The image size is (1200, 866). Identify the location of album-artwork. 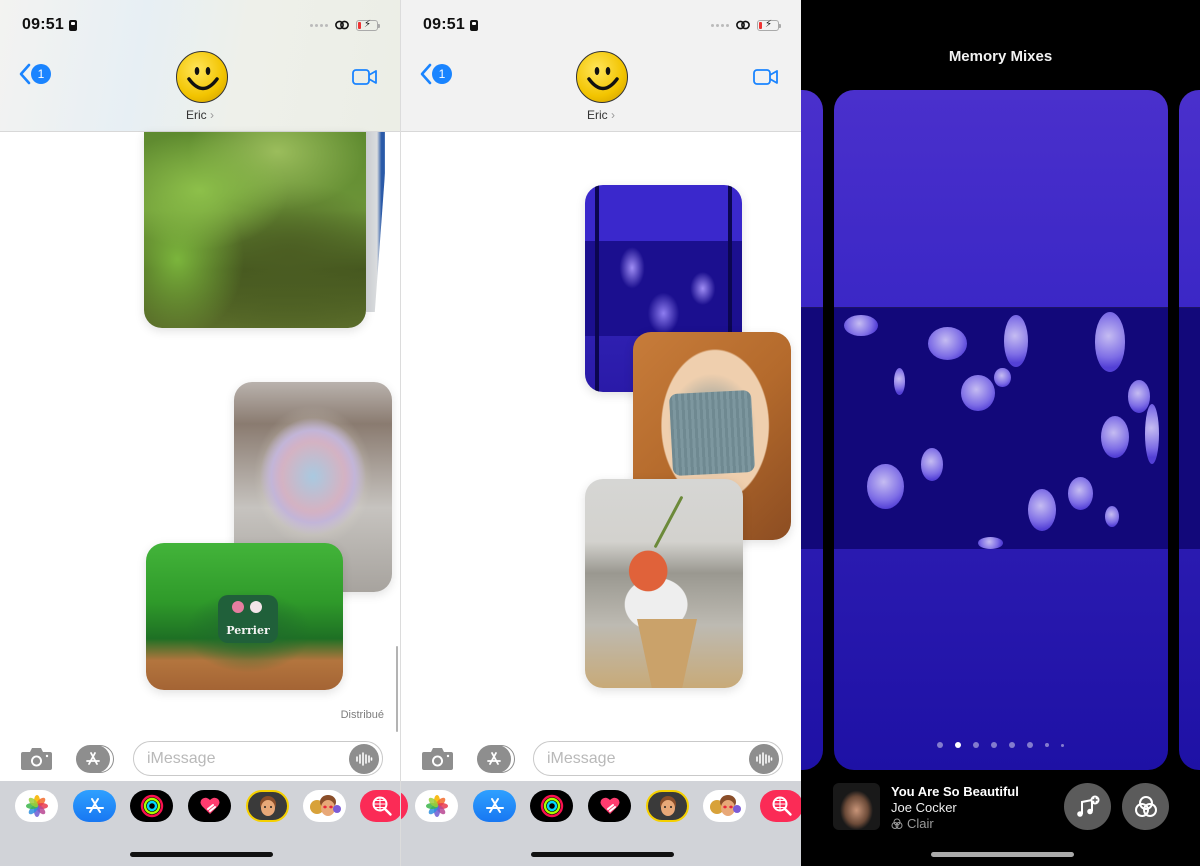
(856, 806).